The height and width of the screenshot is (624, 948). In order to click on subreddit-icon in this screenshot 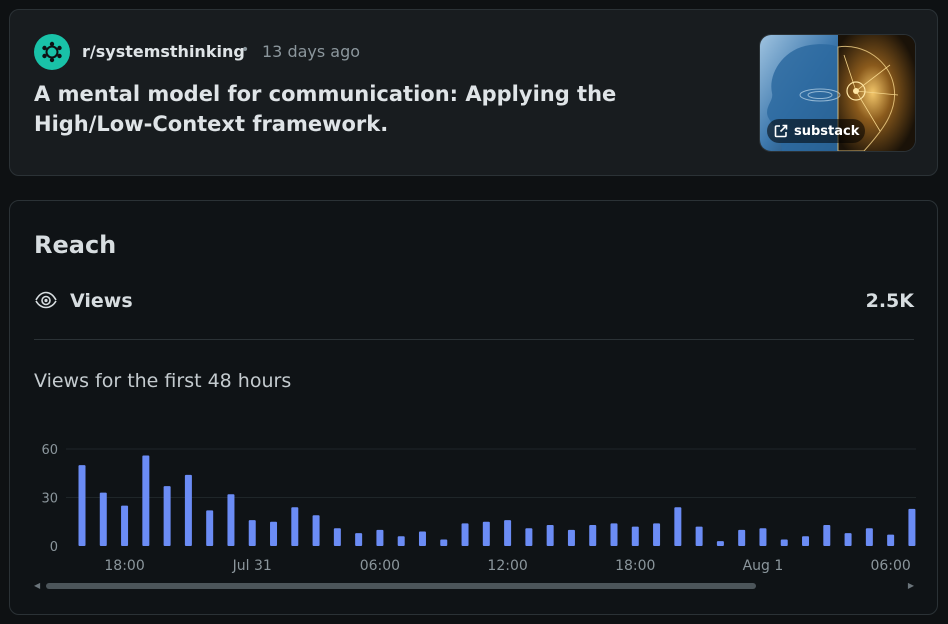, I will do `click(52, 52)`.